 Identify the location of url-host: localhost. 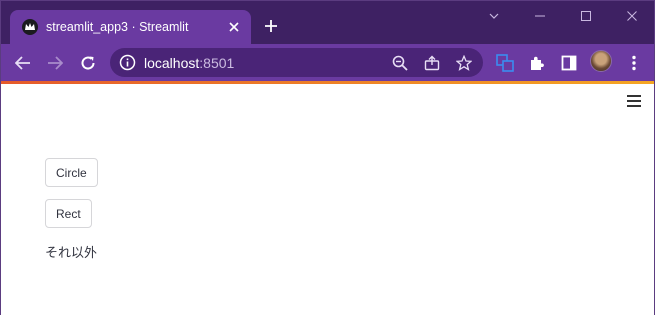
(172, 63).